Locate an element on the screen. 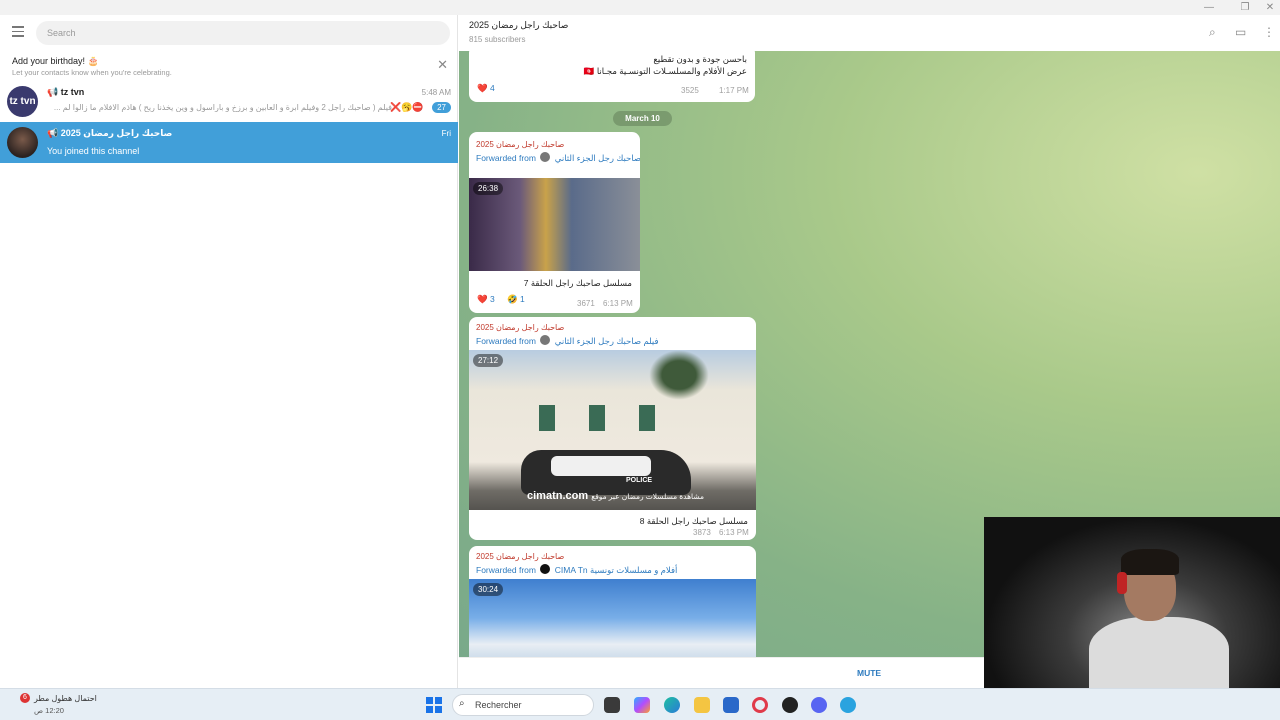 Image resolution: width=1280 pixels, height=720 pixels. more-vertical-icon: ⋮ is located at coordinates (1269, 32).